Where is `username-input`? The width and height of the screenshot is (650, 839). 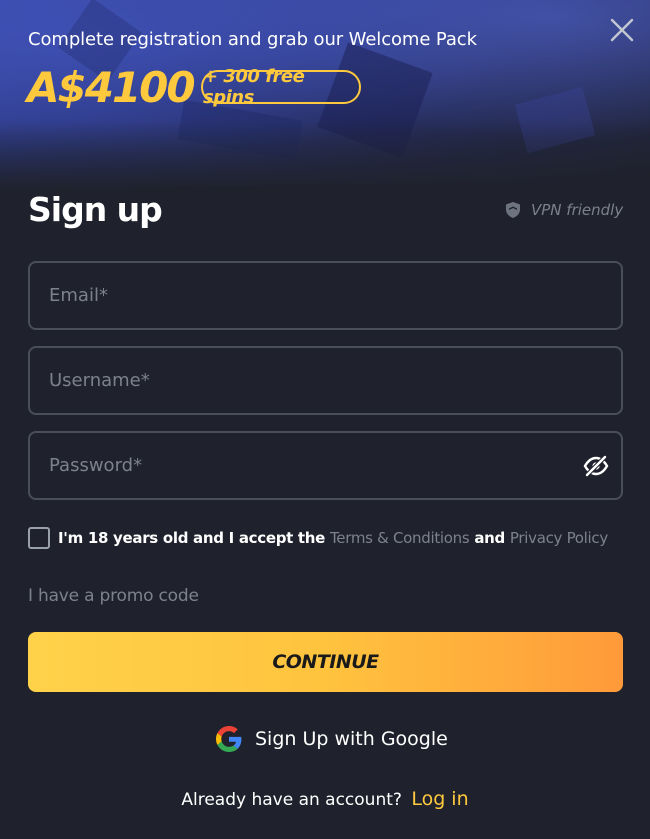
username-input is located at coordinates (325, 380).